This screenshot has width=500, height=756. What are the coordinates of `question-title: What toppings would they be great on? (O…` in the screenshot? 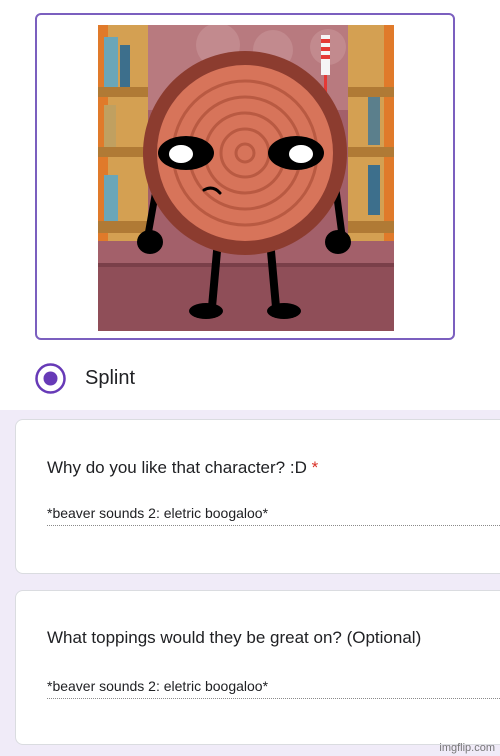 It's located at (234, 638).